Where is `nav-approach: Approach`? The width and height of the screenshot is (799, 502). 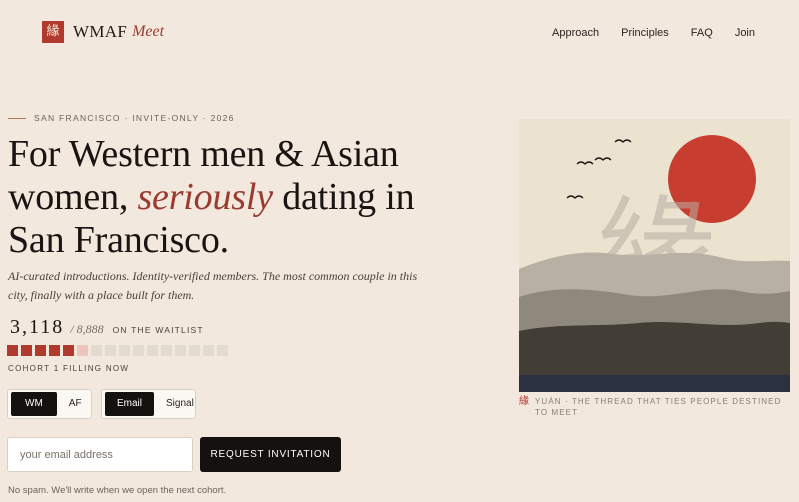 nav-approach: Approach is located at coordinates (575, 33).